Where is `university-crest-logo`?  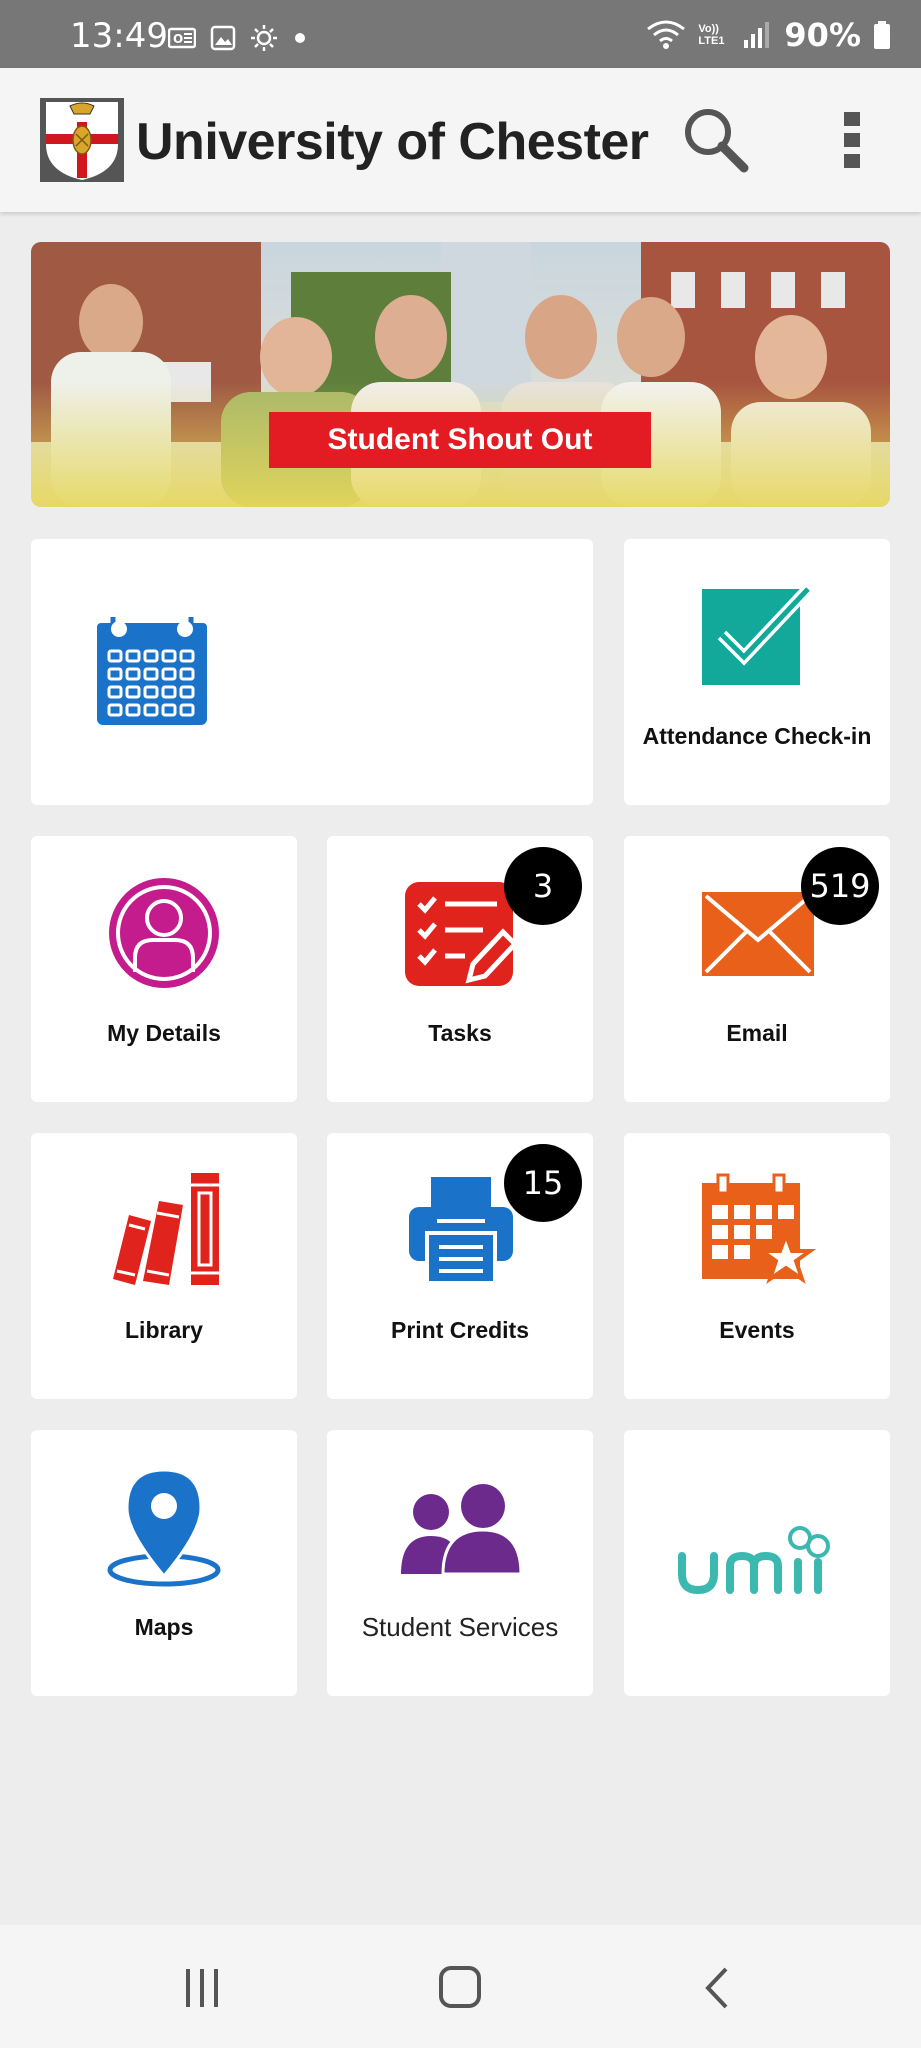 university-crest-logo is located at coordinates (82, 140).